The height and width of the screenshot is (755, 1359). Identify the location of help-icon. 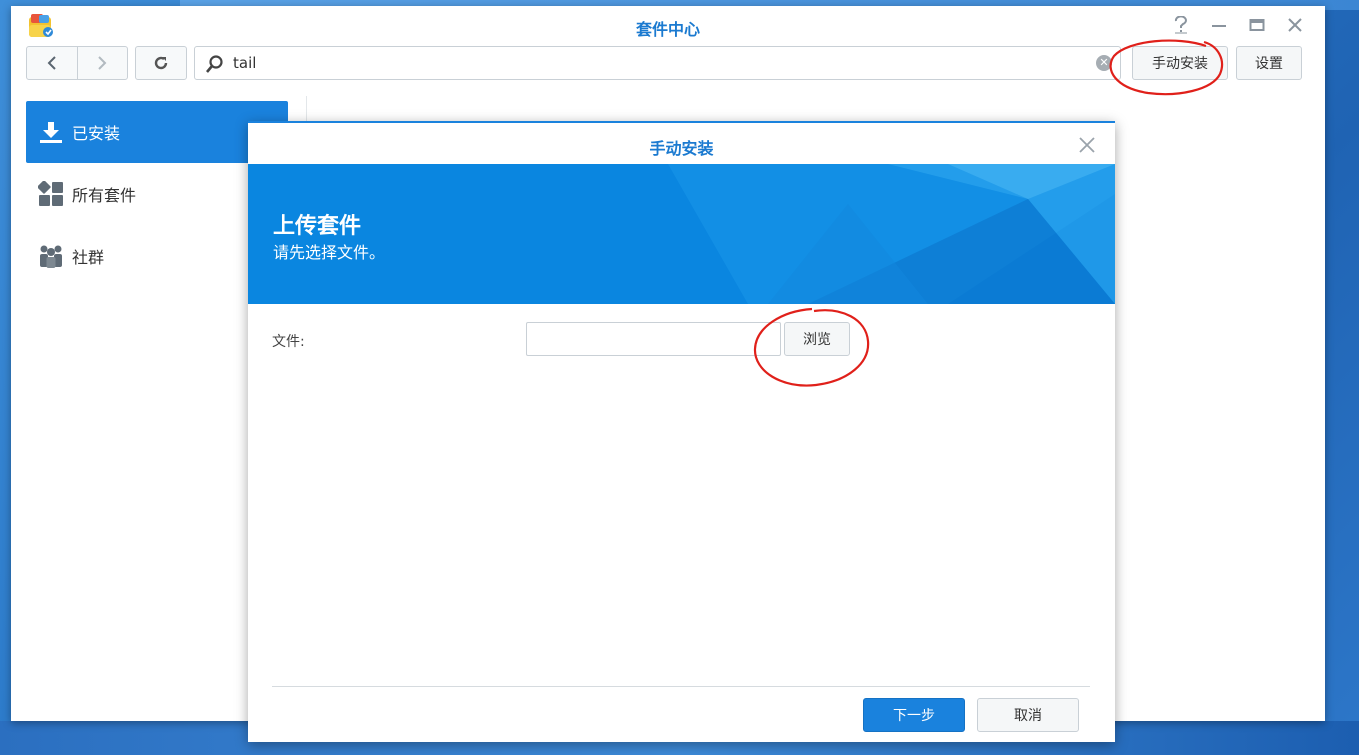
(1181, 25).